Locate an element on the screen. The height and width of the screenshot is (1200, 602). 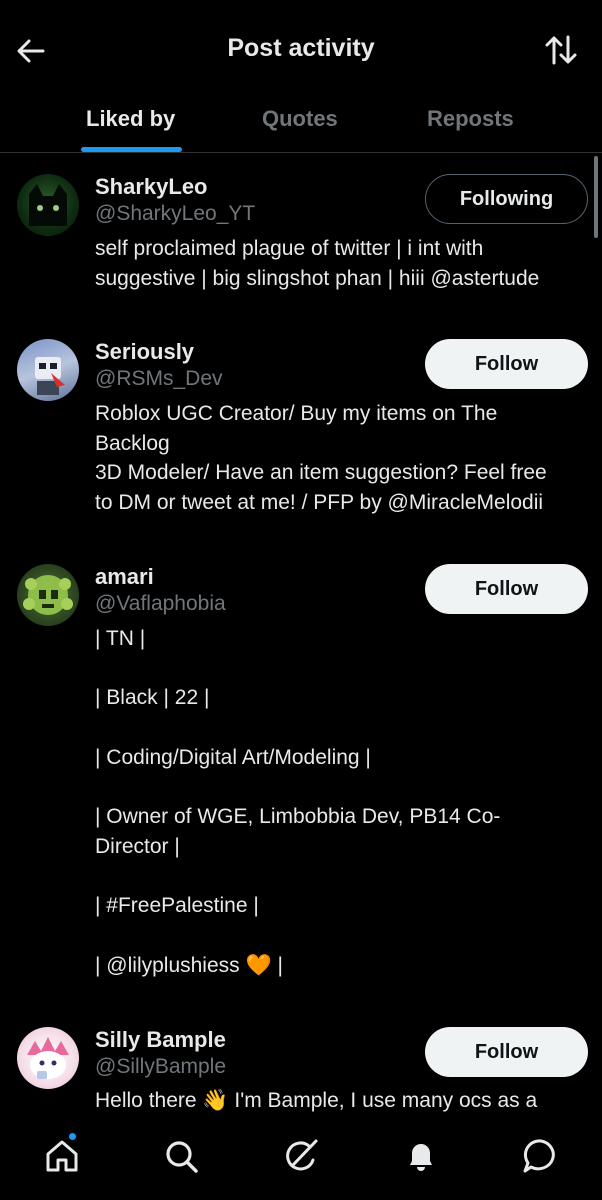
nav-search is located at coordinates (181, 1156).